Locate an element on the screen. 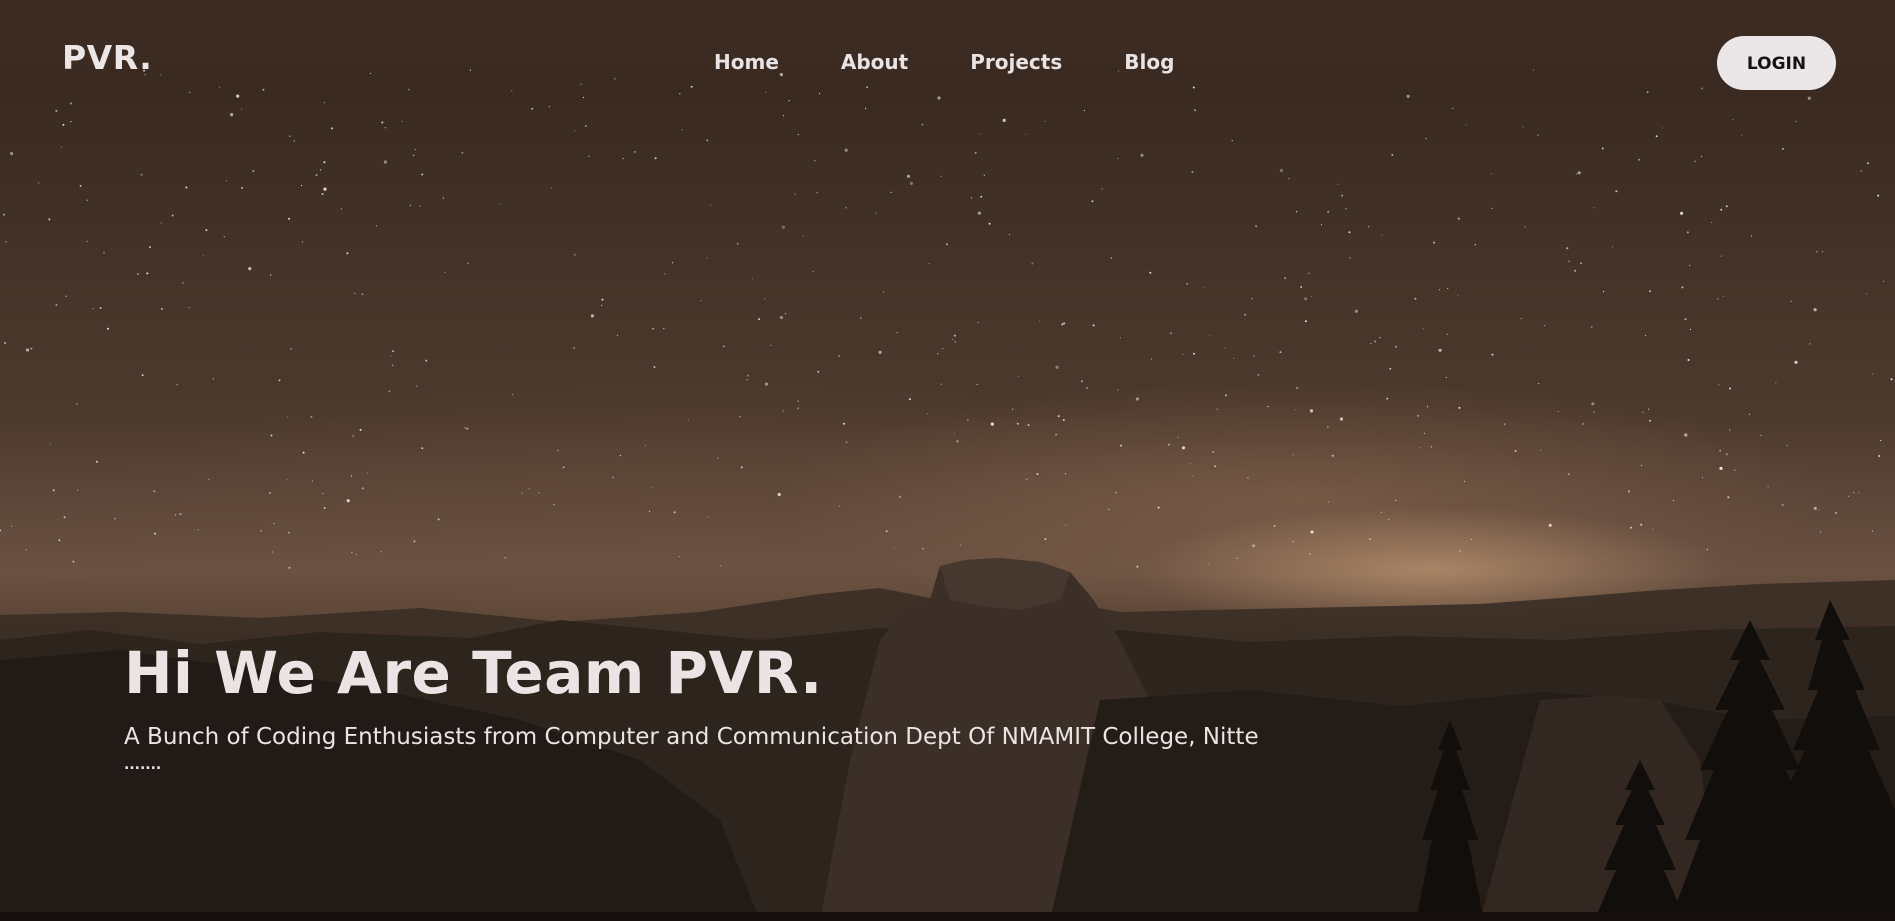 The width and height of the screenshot is (1895, 921). brand-logo: PVR. is located at coordinates (107, 57).